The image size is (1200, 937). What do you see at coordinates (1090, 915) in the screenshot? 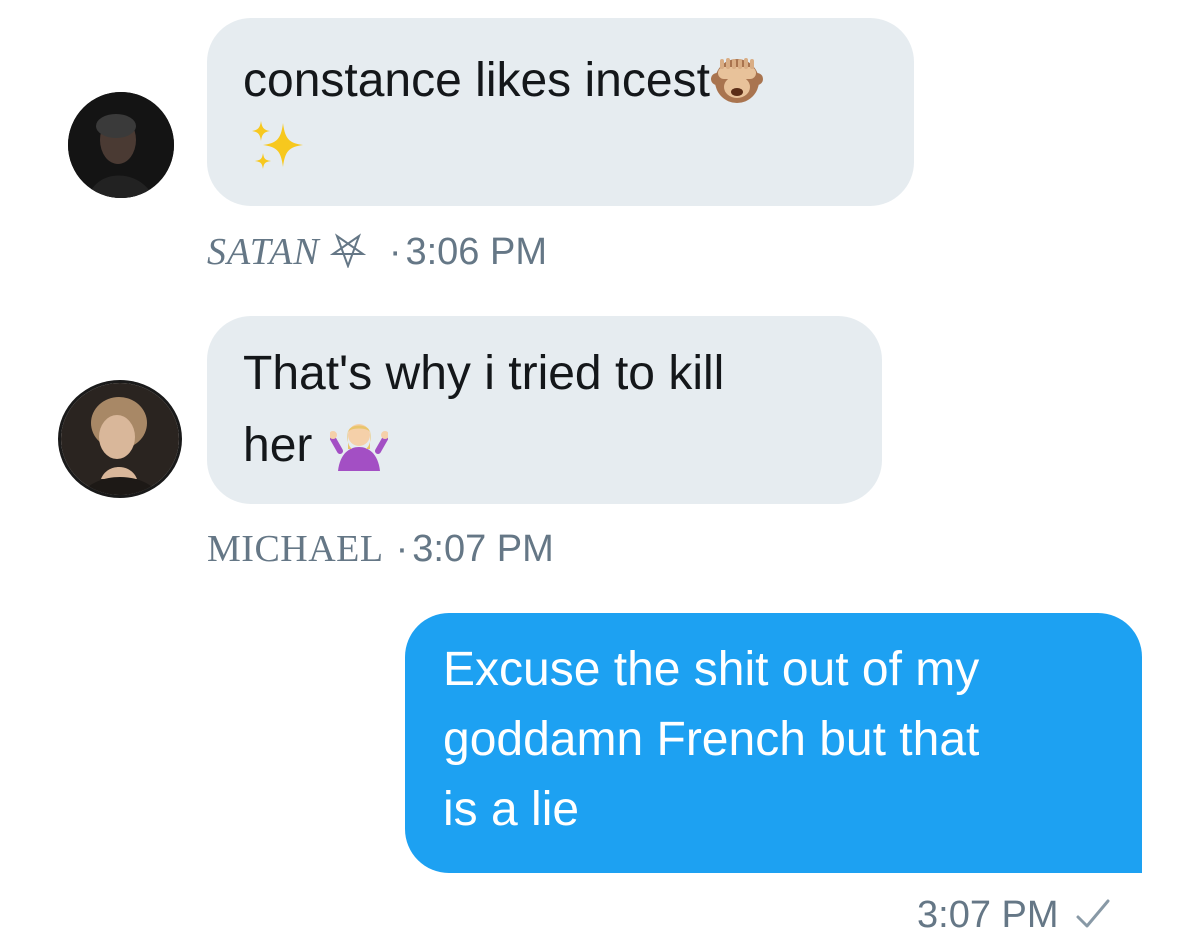
I see `checkmark-icon` at bounding box center [1090, 915].